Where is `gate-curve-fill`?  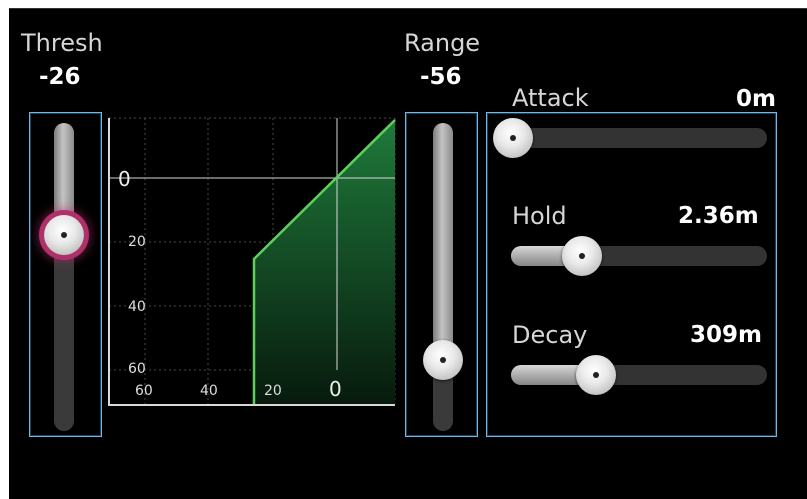 gate-curve-fill is located at coordinates (324, 262).